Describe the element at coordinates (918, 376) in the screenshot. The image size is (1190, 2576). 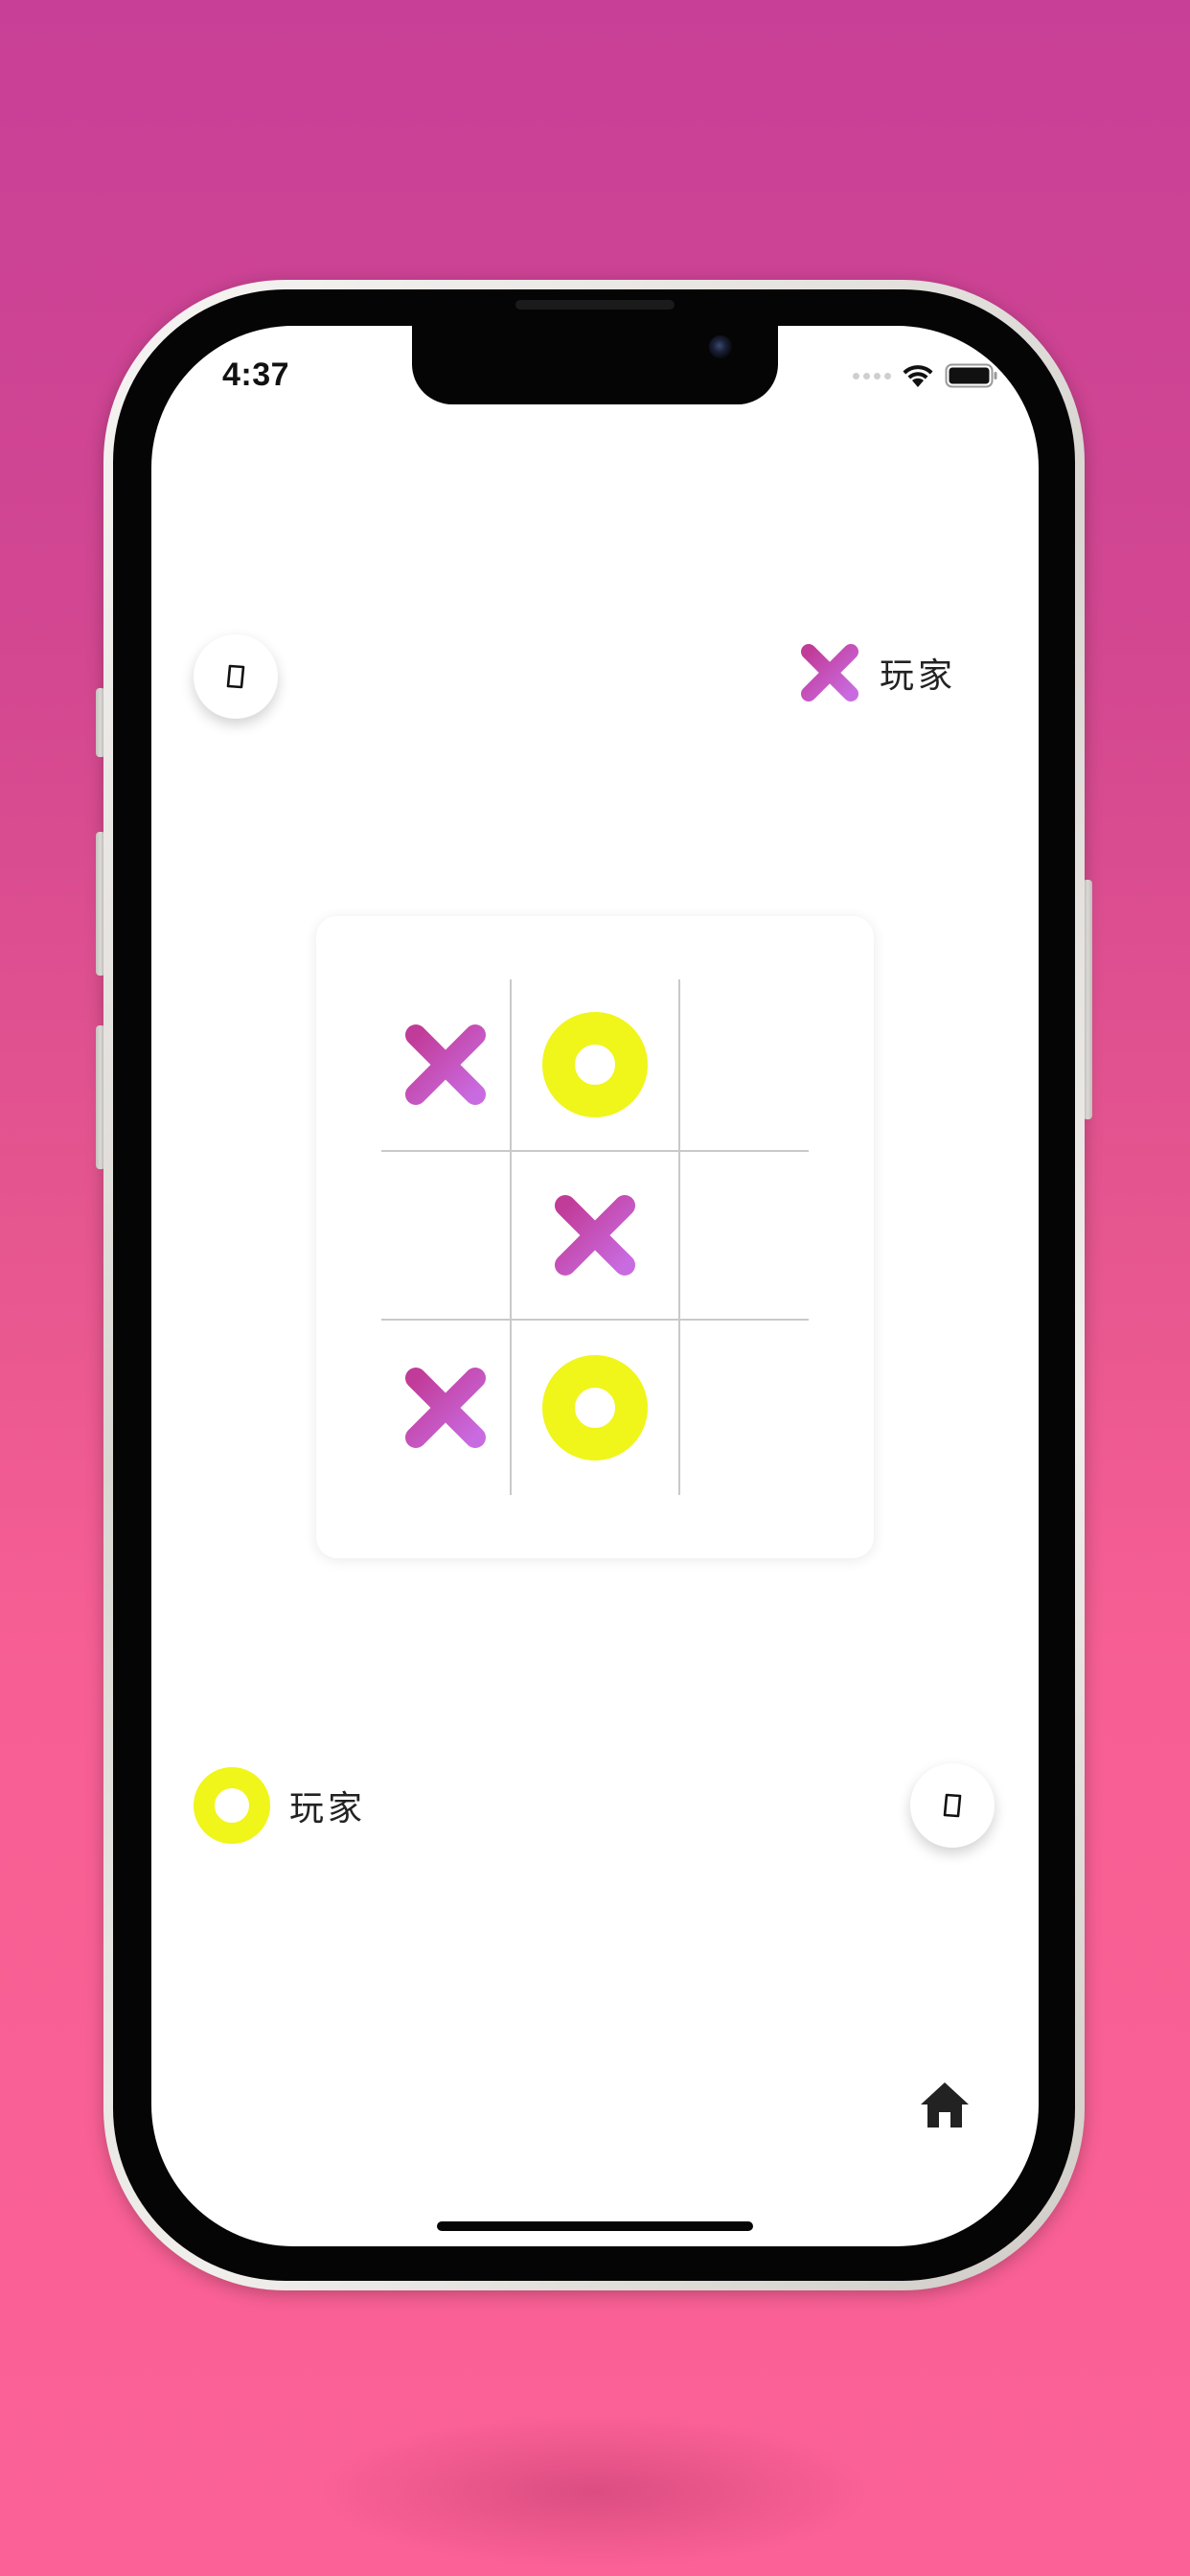
I see `wifi-icon` at that location.